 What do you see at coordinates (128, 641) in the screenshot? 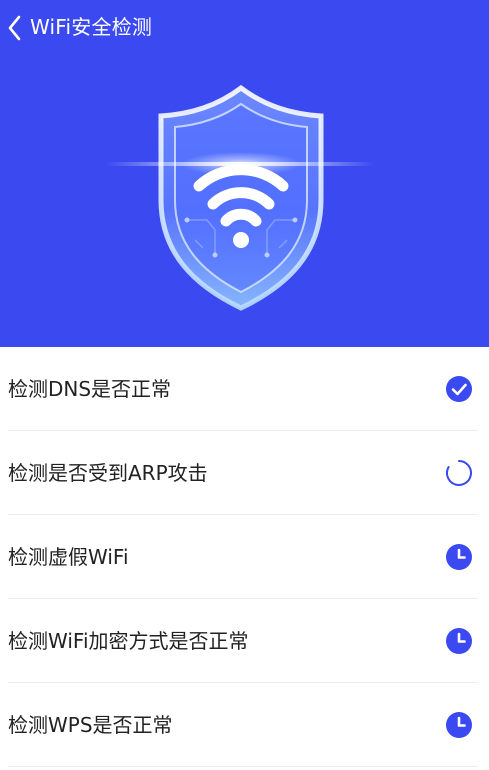
I see `check-label: 检测WiFi加密方式是否正常` at bounding box center [128, 641].